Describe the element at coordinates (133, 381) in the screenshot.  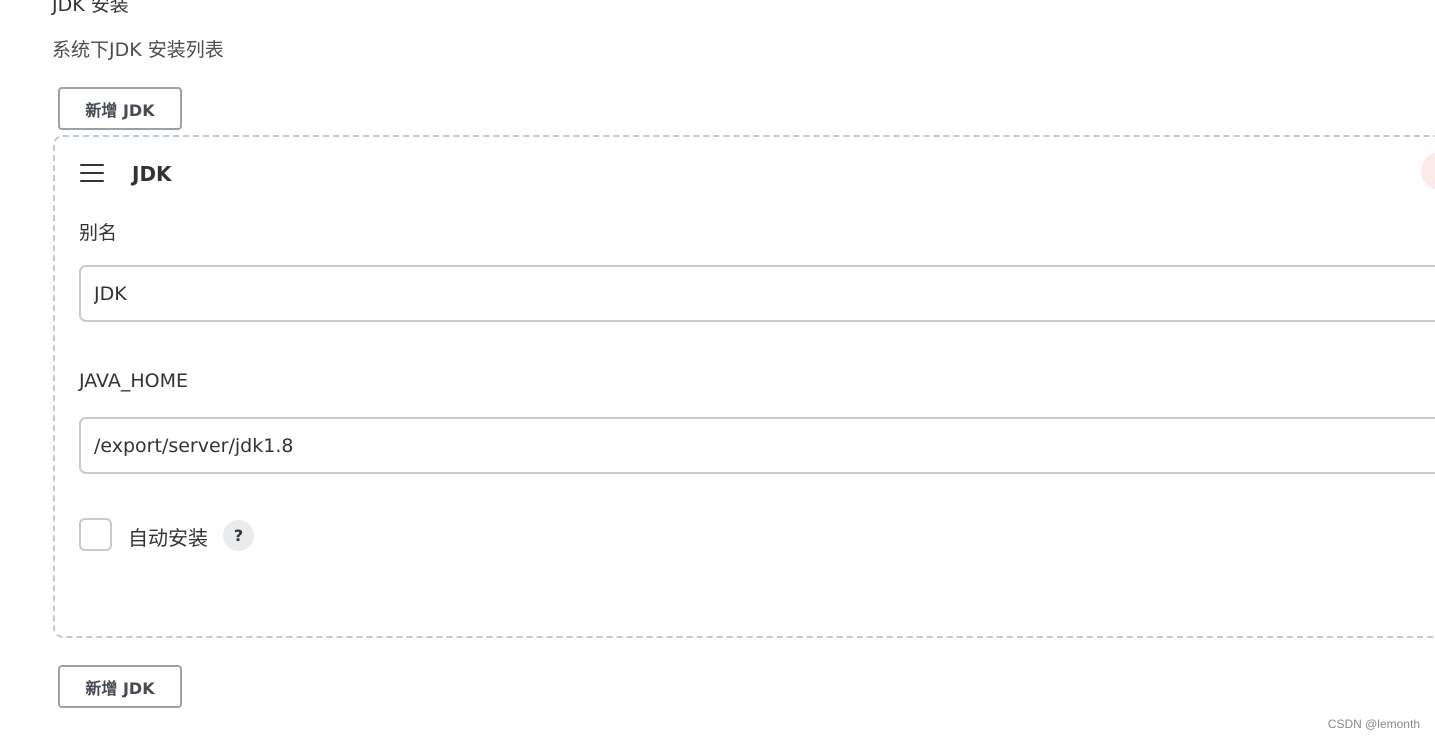
I see `java-home-label: JAVA_HOME` at that location.